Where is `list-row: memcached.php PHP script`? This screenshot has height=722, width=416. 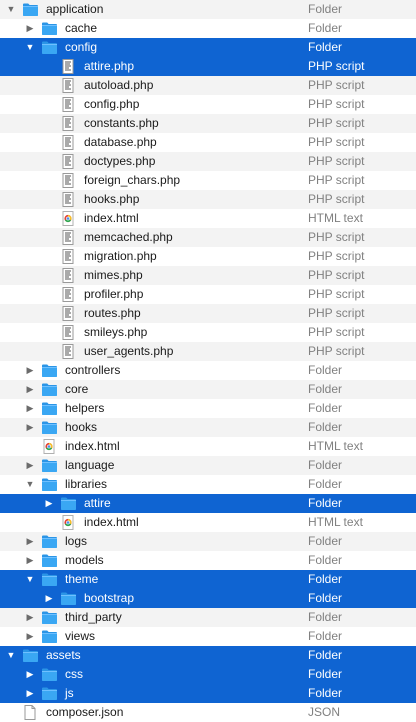
list-row: memcached.php PHP script is located at coordinates (208, 237).